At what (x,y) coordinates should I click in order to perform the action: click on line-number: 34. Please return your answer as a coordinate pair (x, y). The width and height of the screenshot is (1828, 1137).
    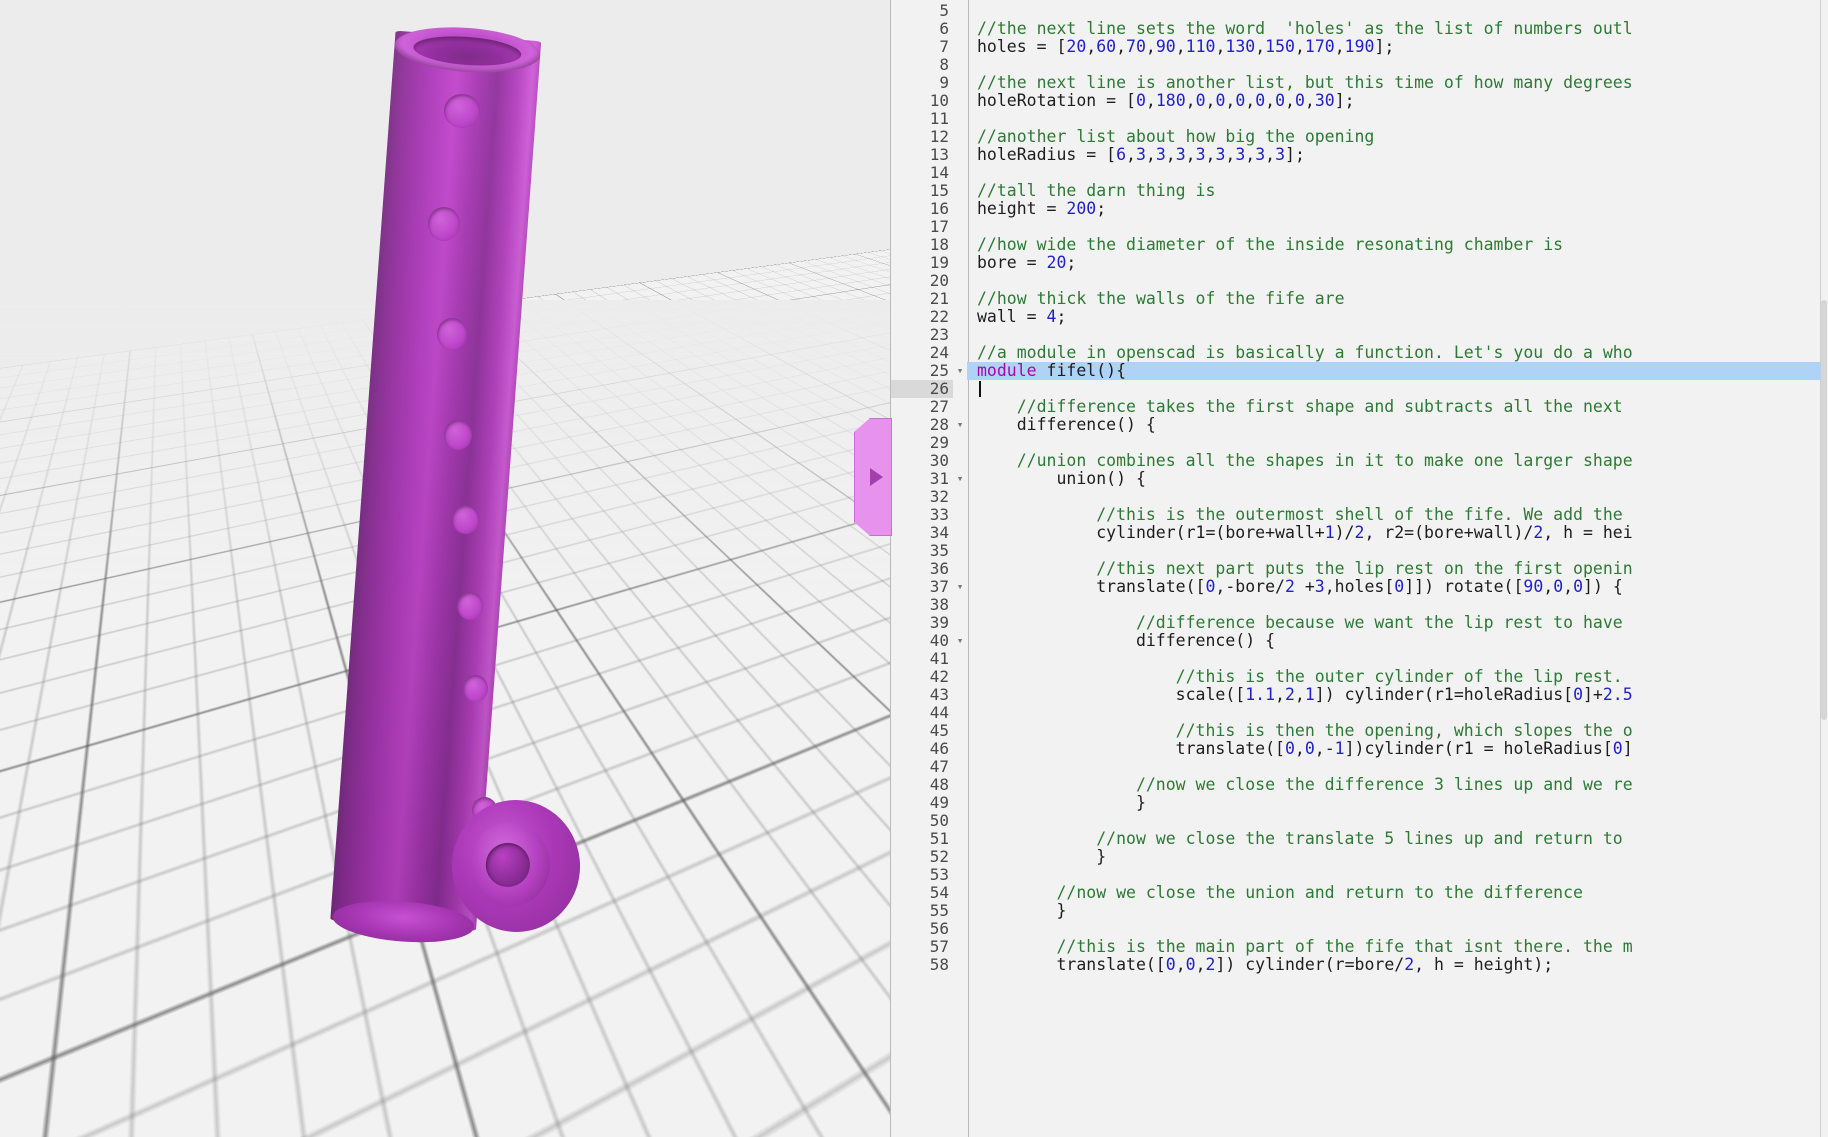
    Looking at the image, I should click on (939, 532).